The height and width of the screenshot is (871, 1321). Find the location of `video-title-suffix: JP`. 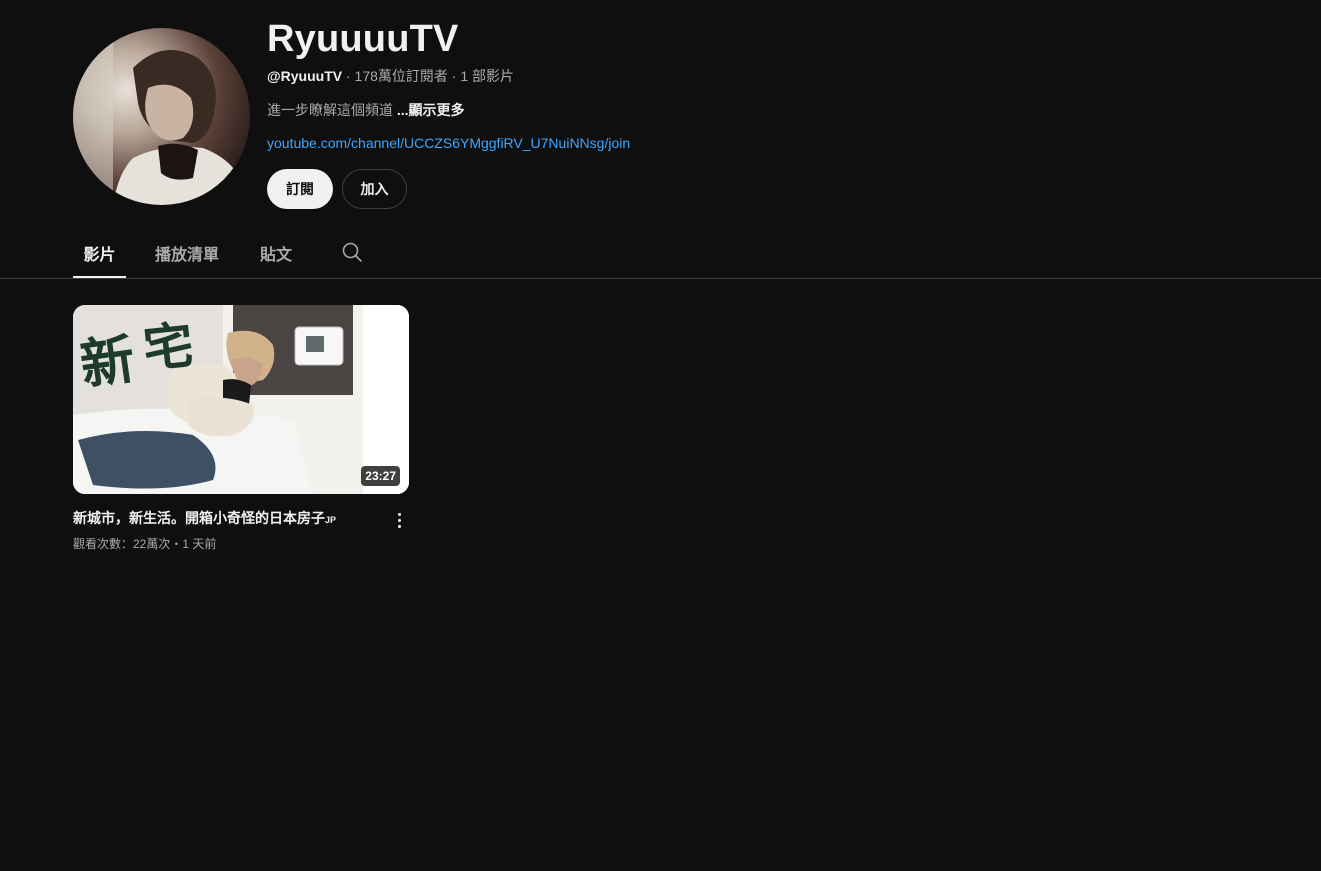

video-title-suffix: JP is located at coordinates (331, 520).